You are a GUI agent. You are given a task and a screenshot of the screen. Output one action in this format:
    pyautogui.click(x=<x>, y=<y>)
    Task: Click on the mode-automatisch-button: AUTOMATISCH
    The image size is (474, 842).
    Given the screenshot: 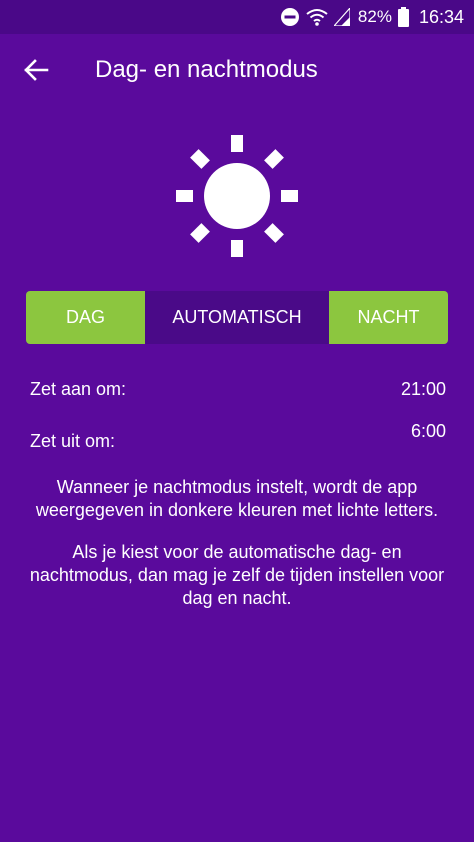 What is the action you would take?
    pyautogui.click(x=237, y=317)
    